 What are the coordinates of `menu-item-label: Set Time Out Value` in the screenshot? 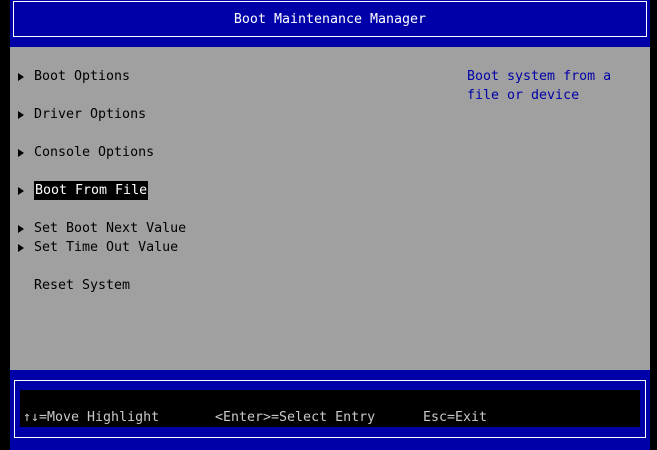 It's located at (106, 247).